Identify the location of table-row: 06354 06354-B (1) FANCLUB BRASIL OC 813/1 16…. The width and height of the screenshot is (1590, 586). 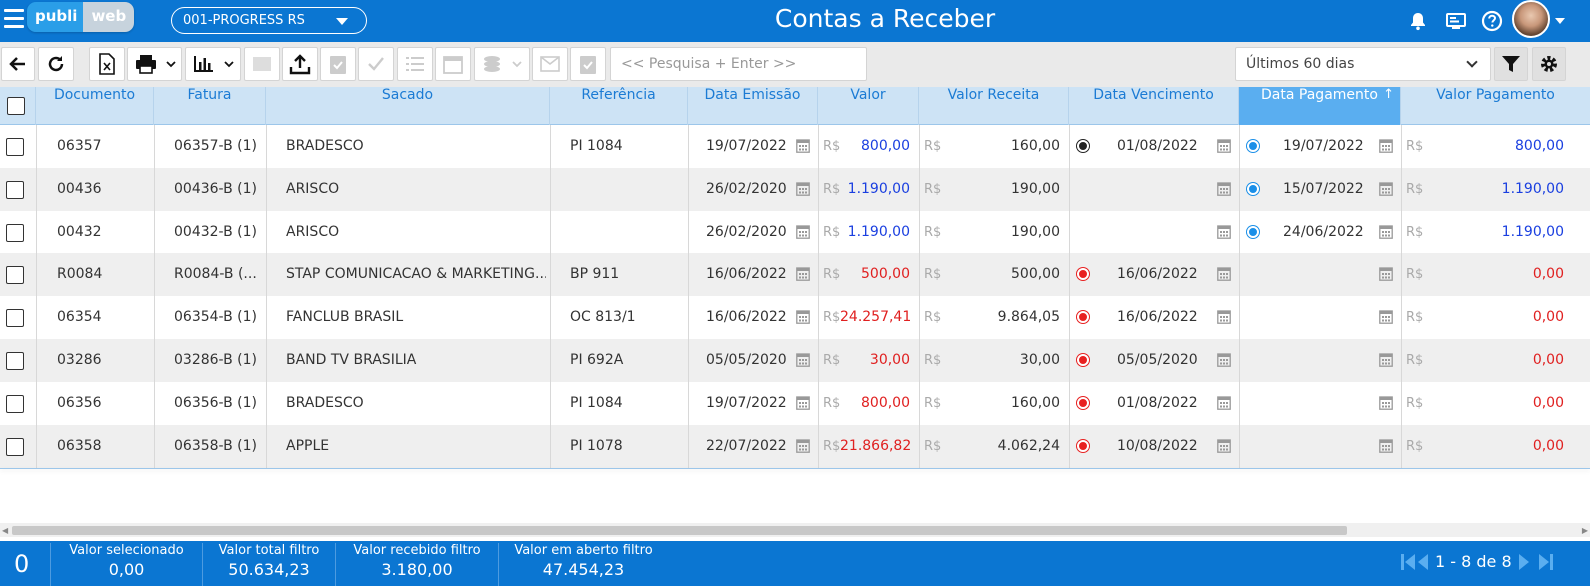
(795, 317).